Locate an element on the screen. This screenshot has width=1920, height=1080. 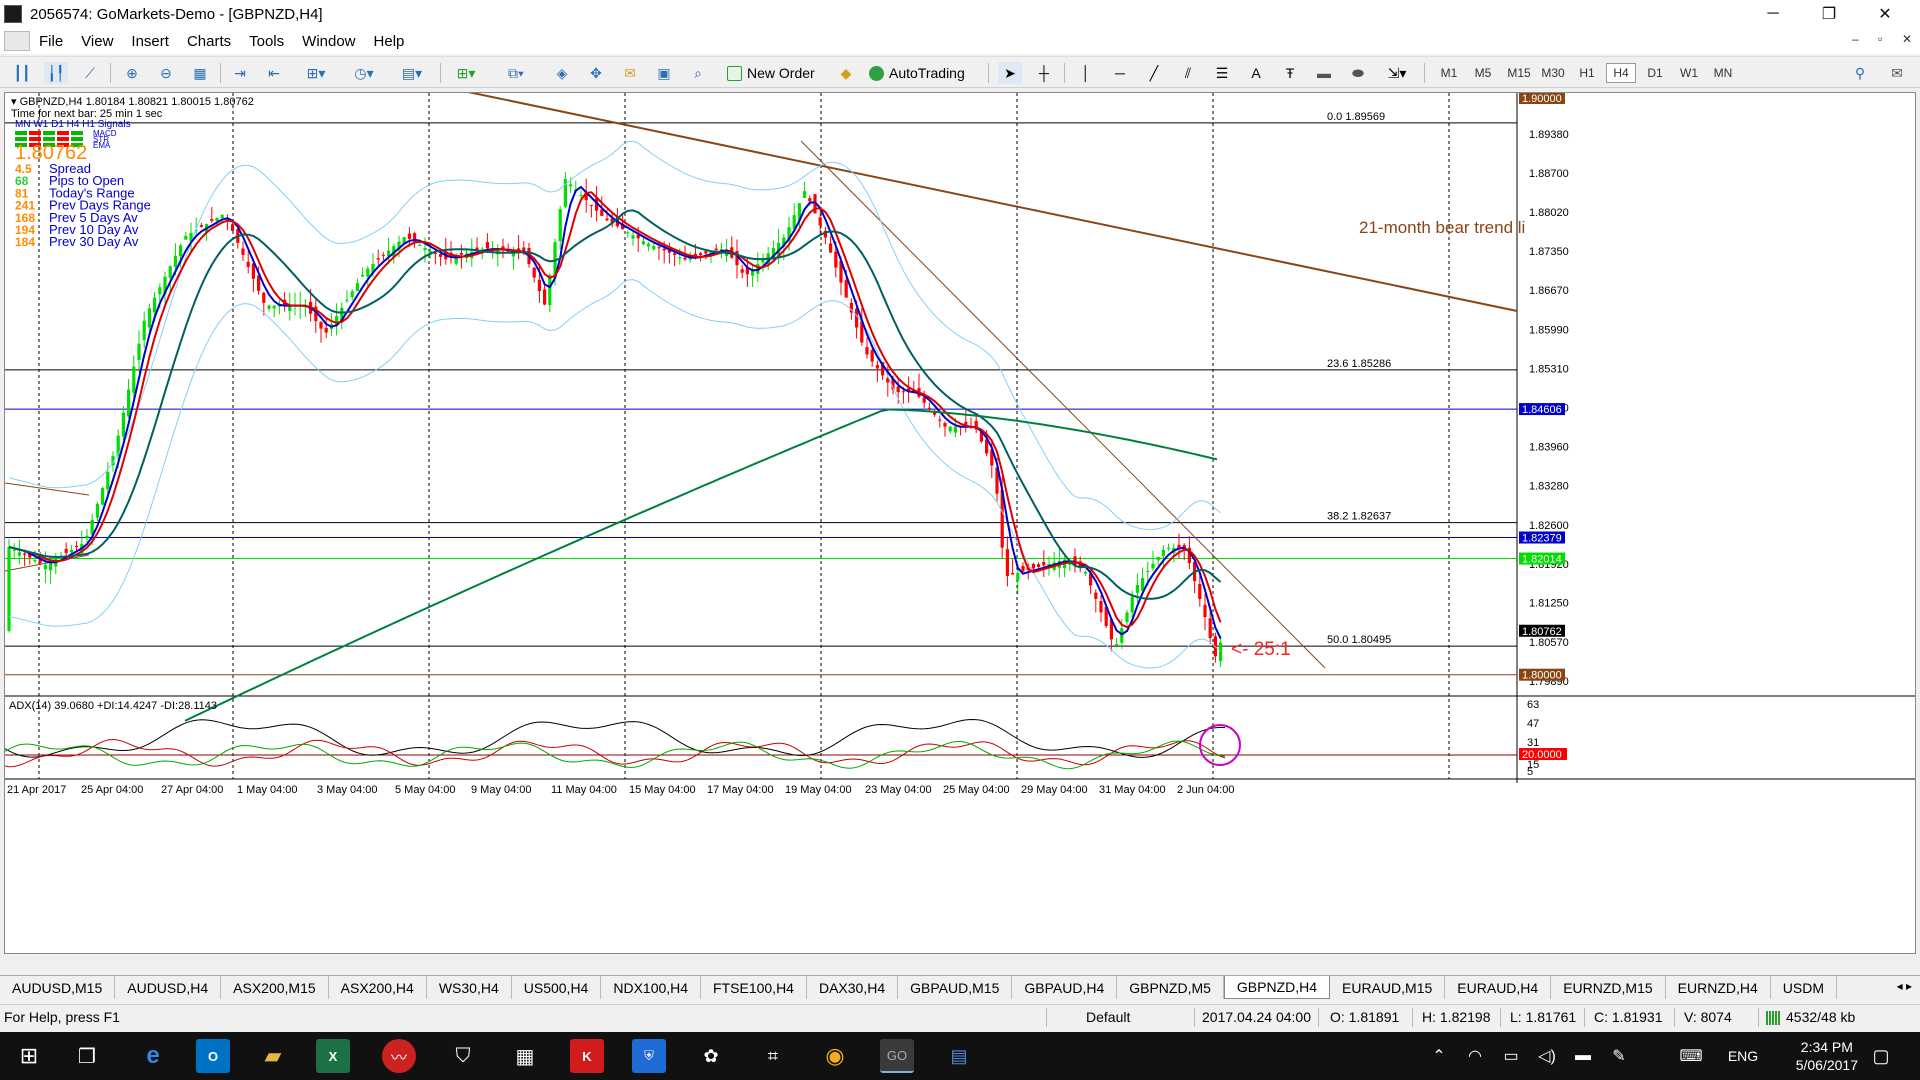
power-icon: ▬ is located at coordinates (1583, 1056).